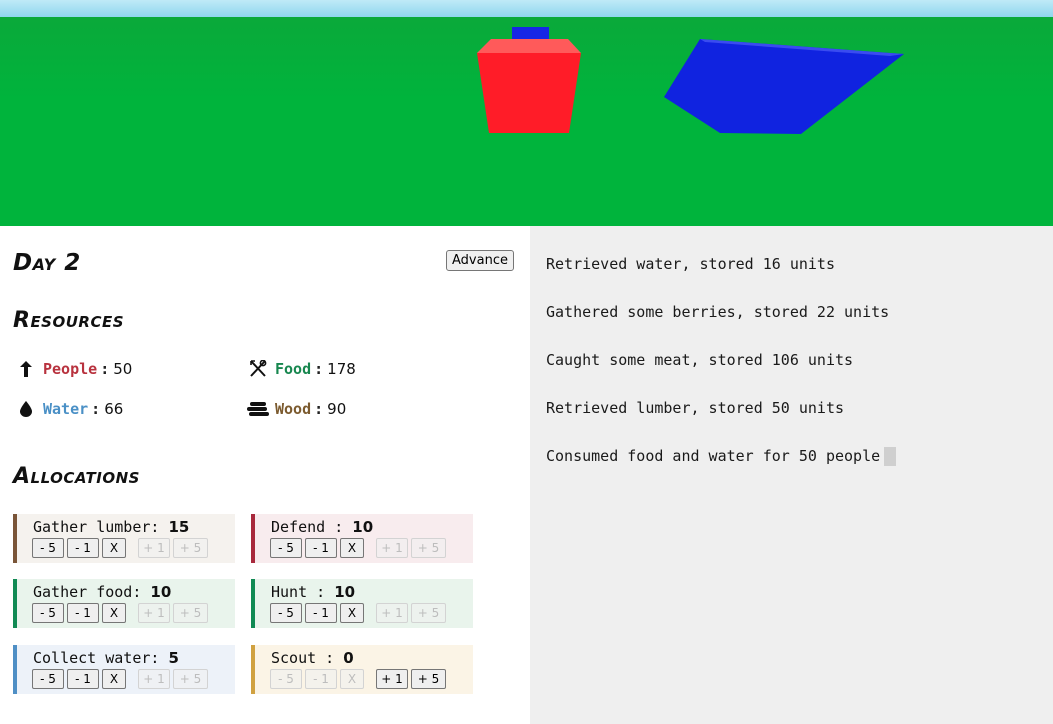 Image resolution: width=1053 pixels, height=724 pixels. Describe the element at coordinates (83, 592) in the screenshot. I see `allocation-label: Gather food` at that location.